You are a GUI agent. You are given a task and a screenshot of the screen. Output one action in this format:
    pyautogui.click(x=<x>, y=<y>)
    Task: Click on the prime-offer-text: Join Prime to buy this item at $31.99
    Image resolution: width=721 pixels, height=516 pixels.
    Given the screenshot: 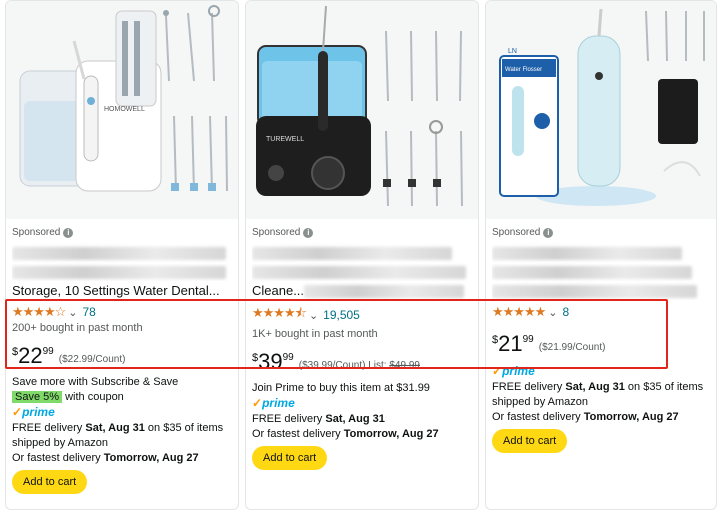 What is the action you would take?
    pyautogui.click(x=362, y=388)
    